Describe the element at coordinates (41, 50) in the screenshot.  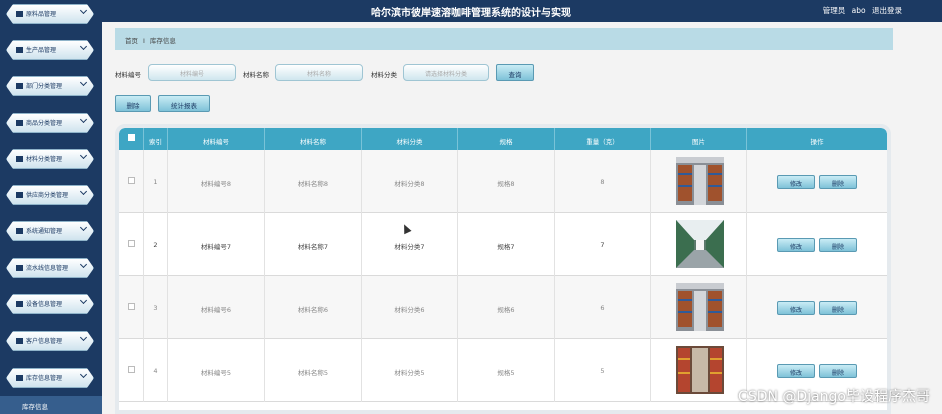
I see `sidebar-item-label: 生产品管理` at that location.